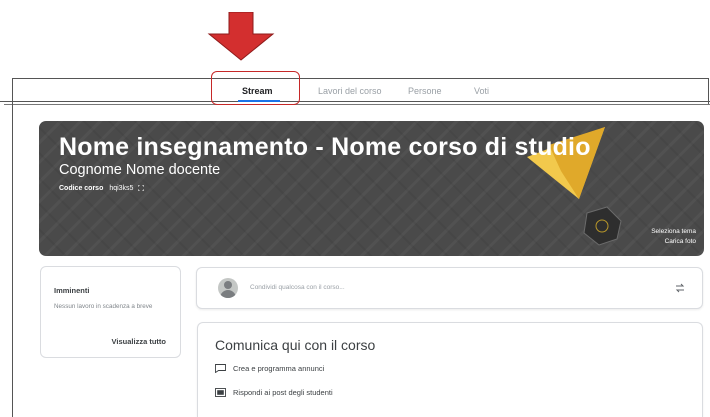 Image resolution: width=710 pixels, height=417 pixels. I want to click on reply-posts-icon, so click(220, 392).